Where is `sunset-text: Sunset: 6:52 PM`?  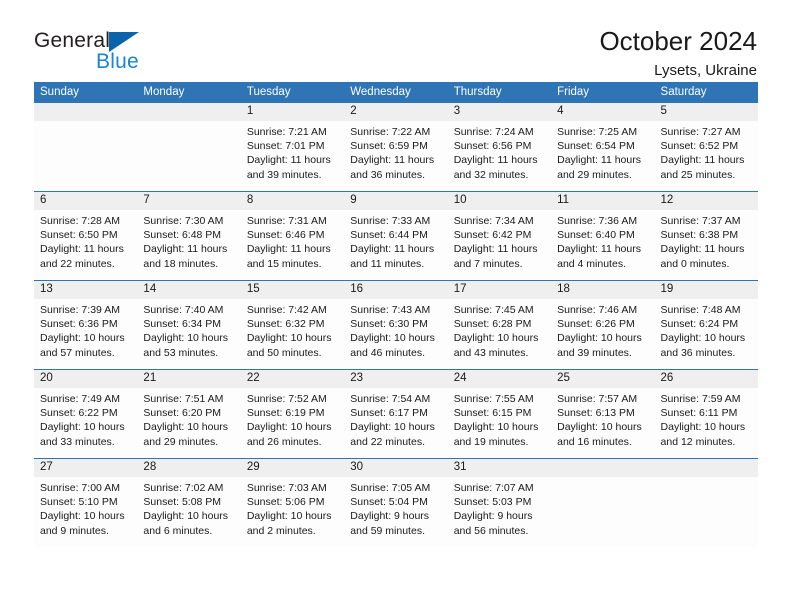 sunset-text: Sunset: 6:52 PM is located at coordinates (699, 146).